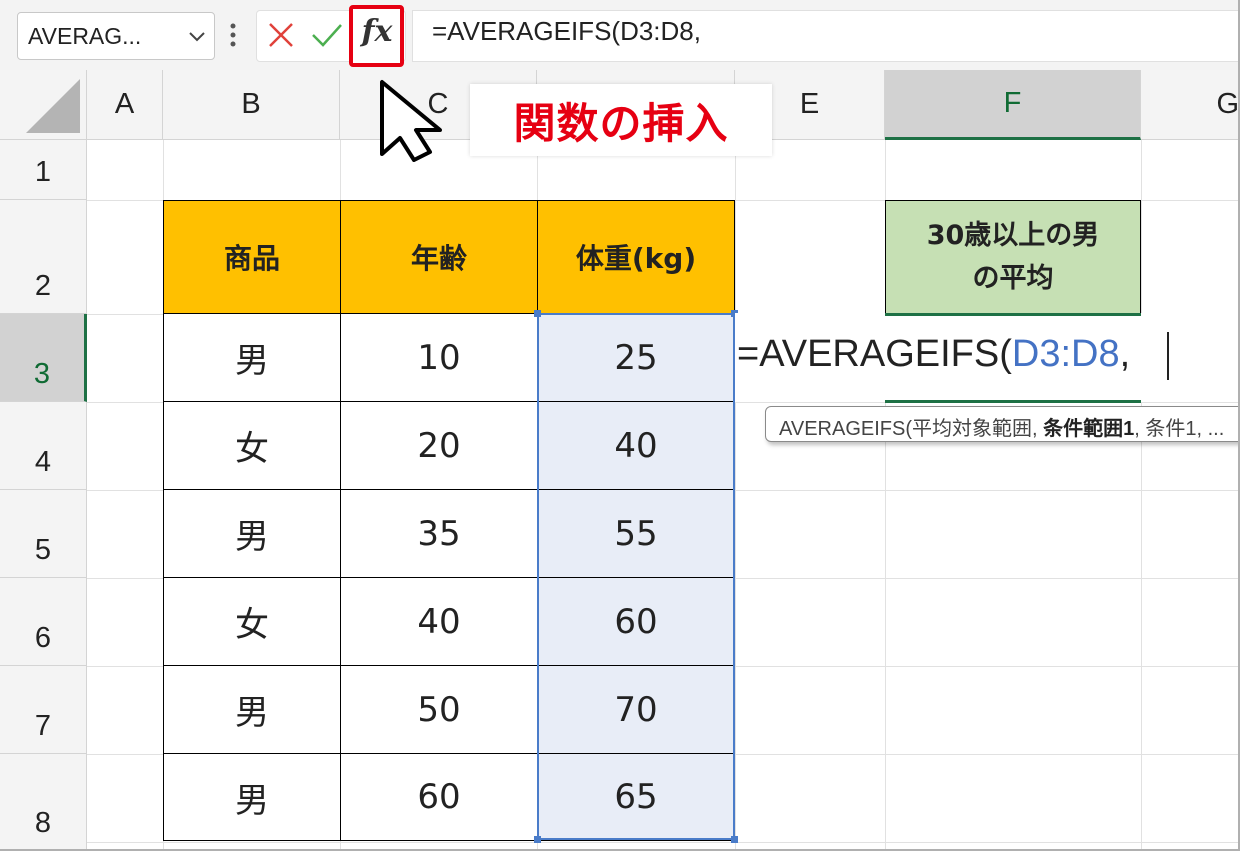 This screenshot has height=851, width=1240. What do you see at coordinates (439, 445) in the screenshot?
I see `table-cell: 20` at bounding box center [439, 445].